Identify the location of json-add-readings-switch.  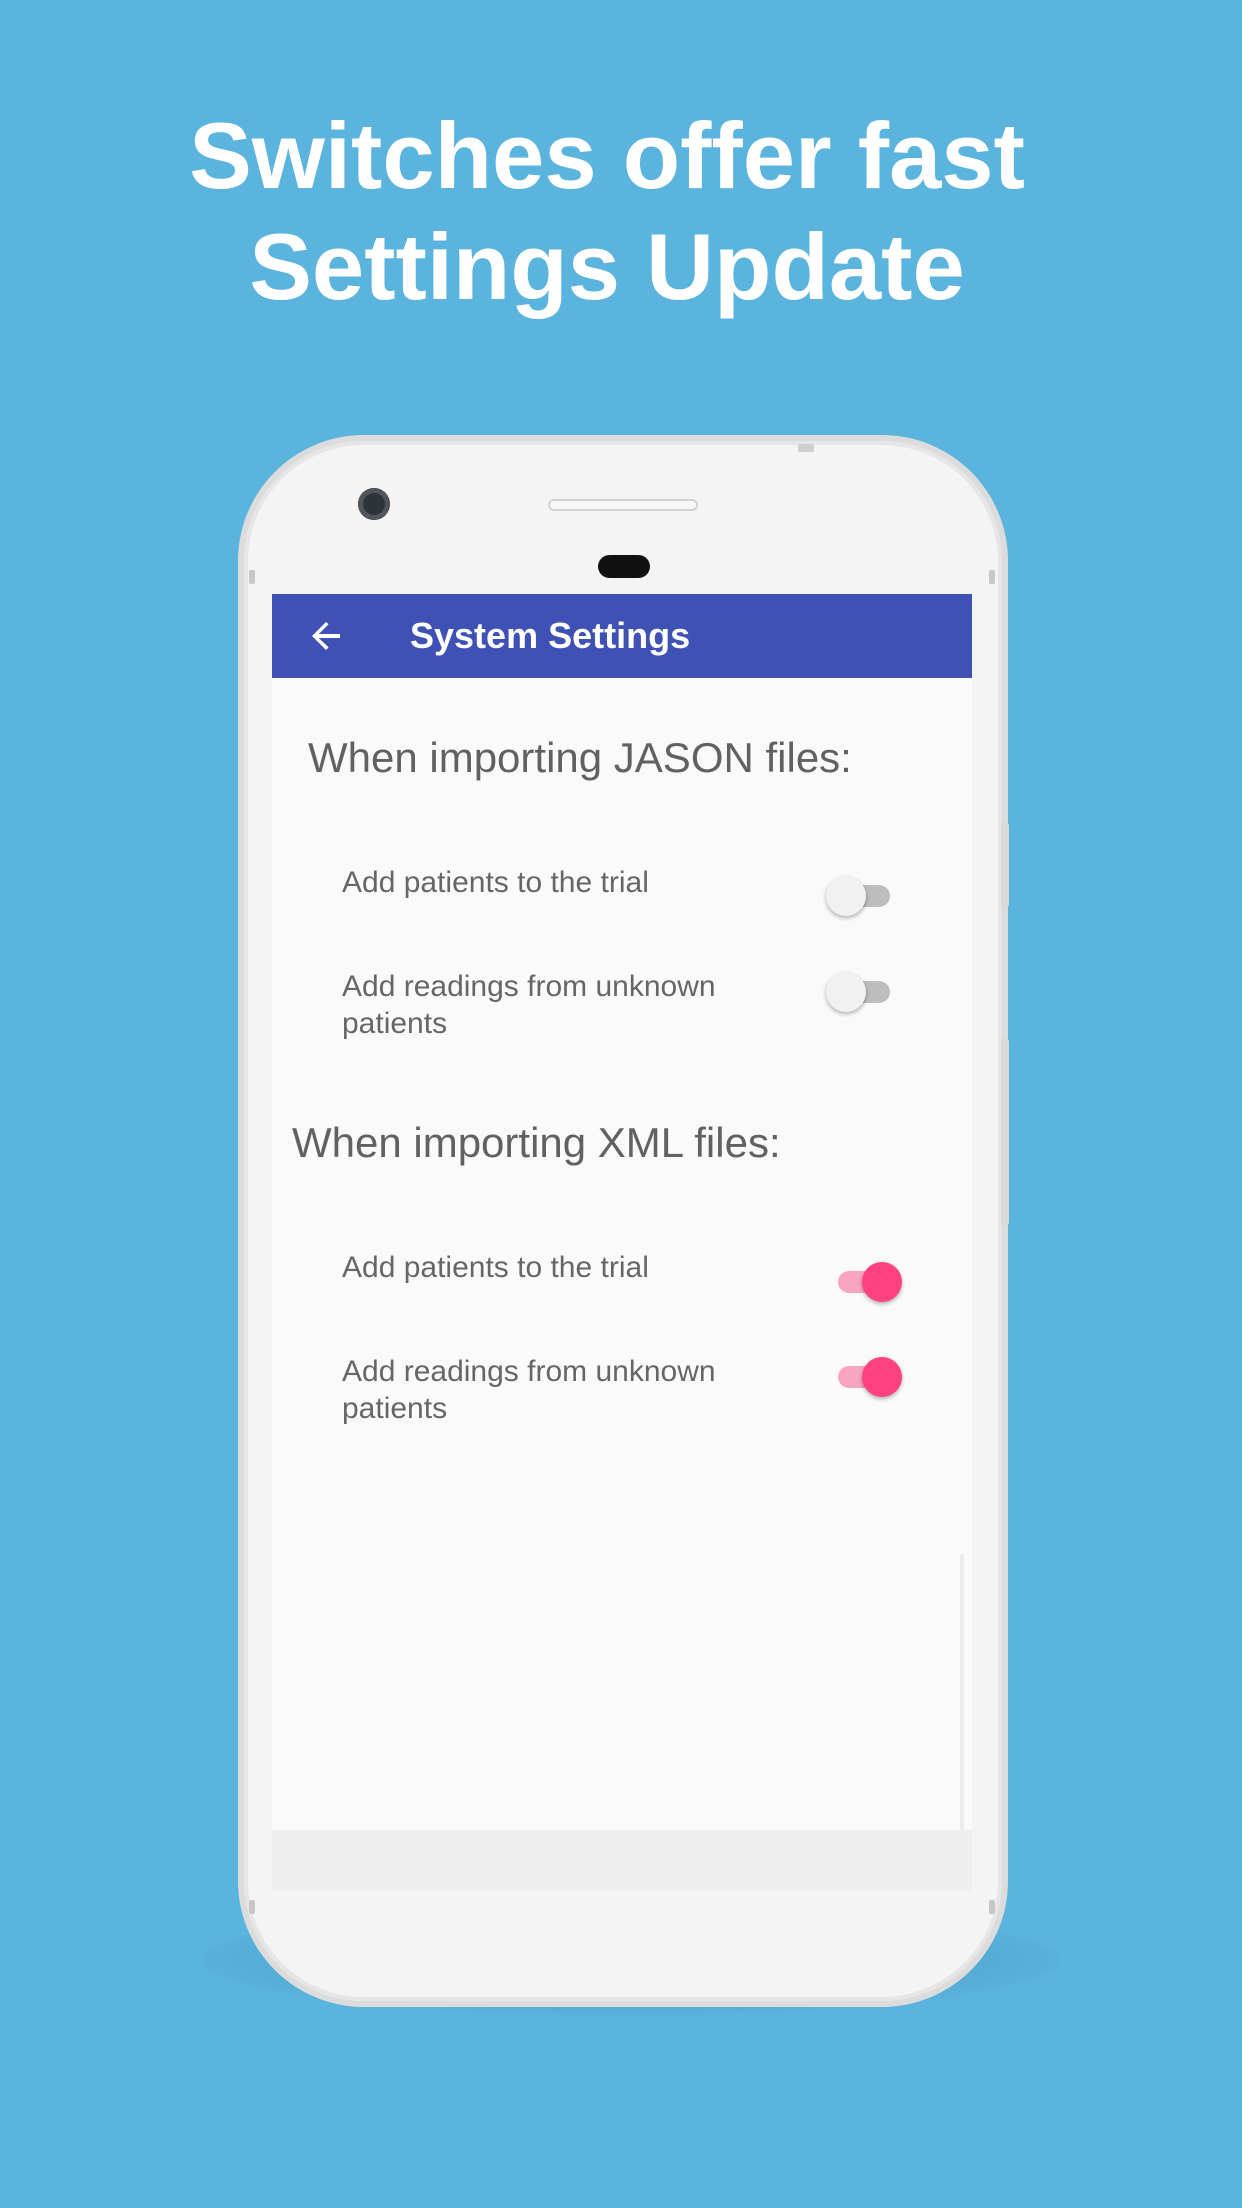
(861, 992).